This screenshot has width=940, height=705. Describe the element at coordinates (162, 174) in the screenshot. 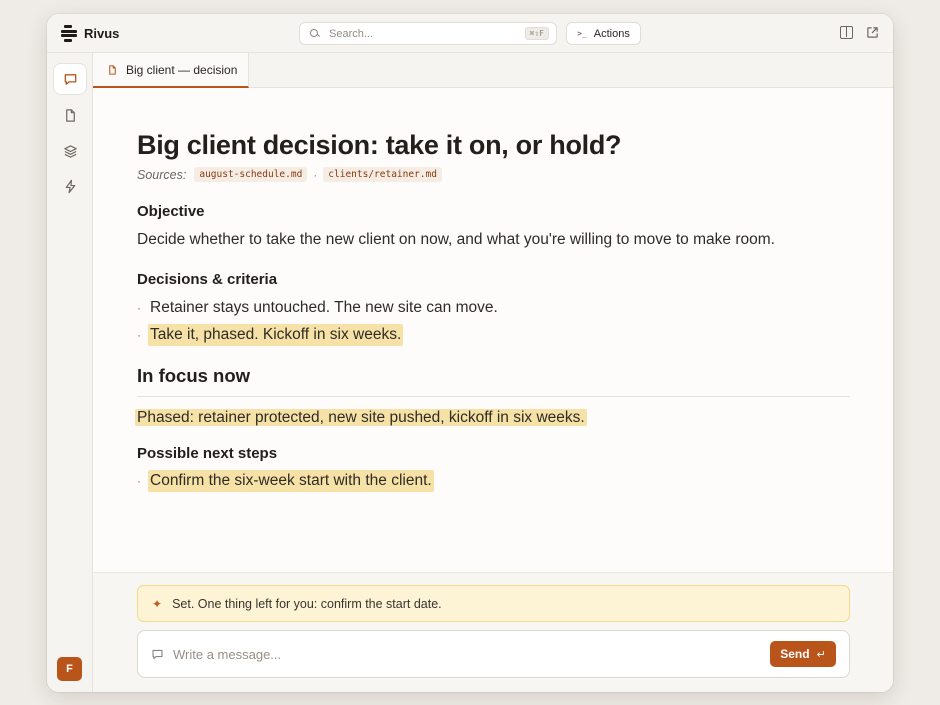

I see `sources-label: Sources:` at that location.